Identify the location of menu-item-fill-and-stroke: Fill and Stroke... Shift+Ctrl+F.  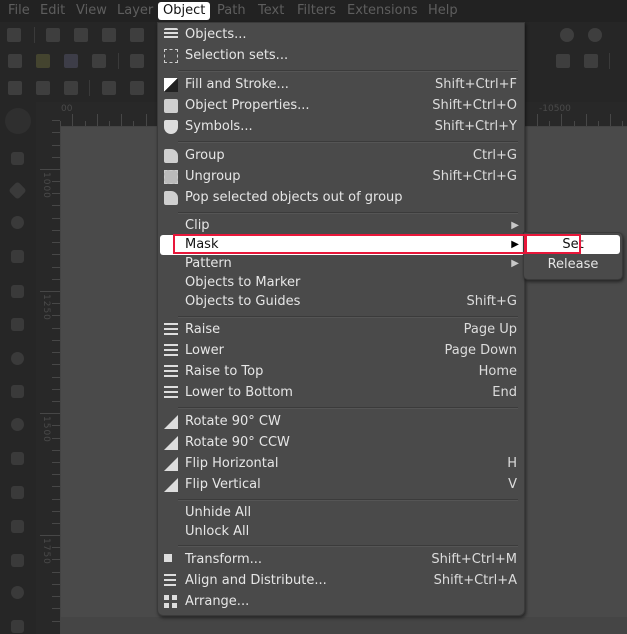
(341, 85).